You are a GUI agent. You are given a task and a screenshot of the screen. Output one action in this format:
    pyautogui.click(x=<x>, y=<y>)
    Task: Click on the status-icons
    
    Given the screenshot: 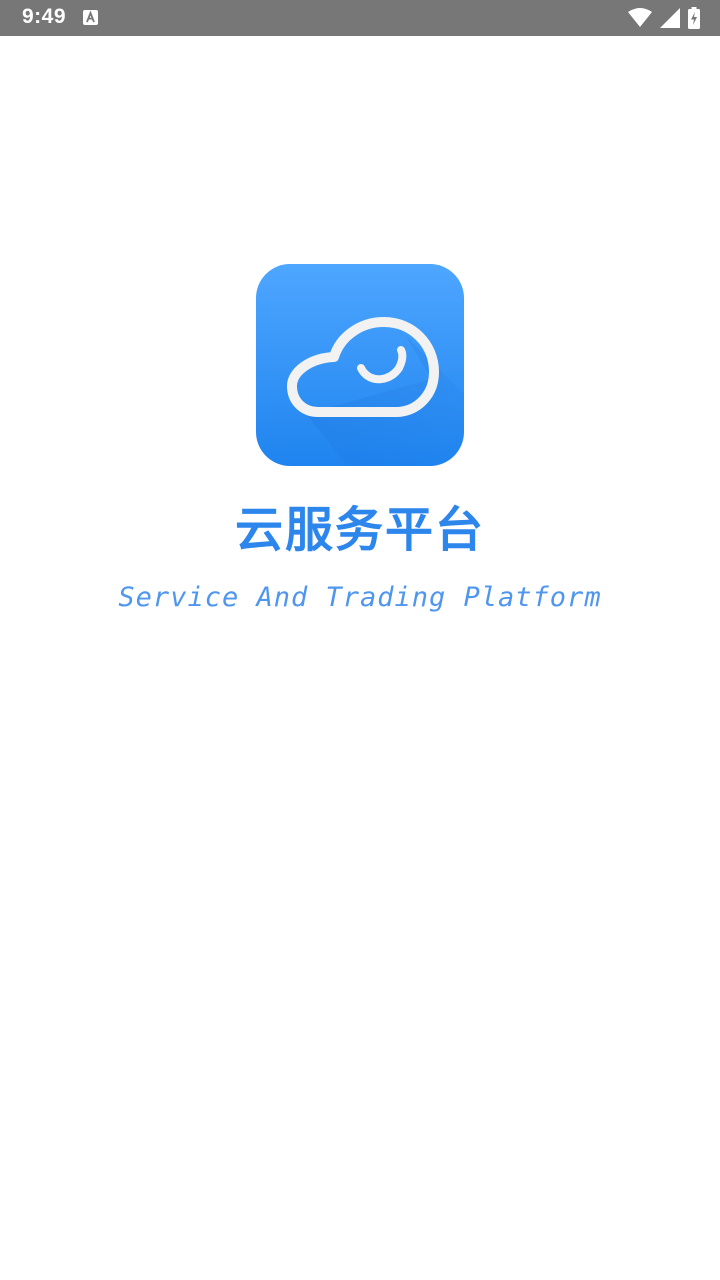 What is the action you would take?
    pyautogui.click(x=664, y=18)
    